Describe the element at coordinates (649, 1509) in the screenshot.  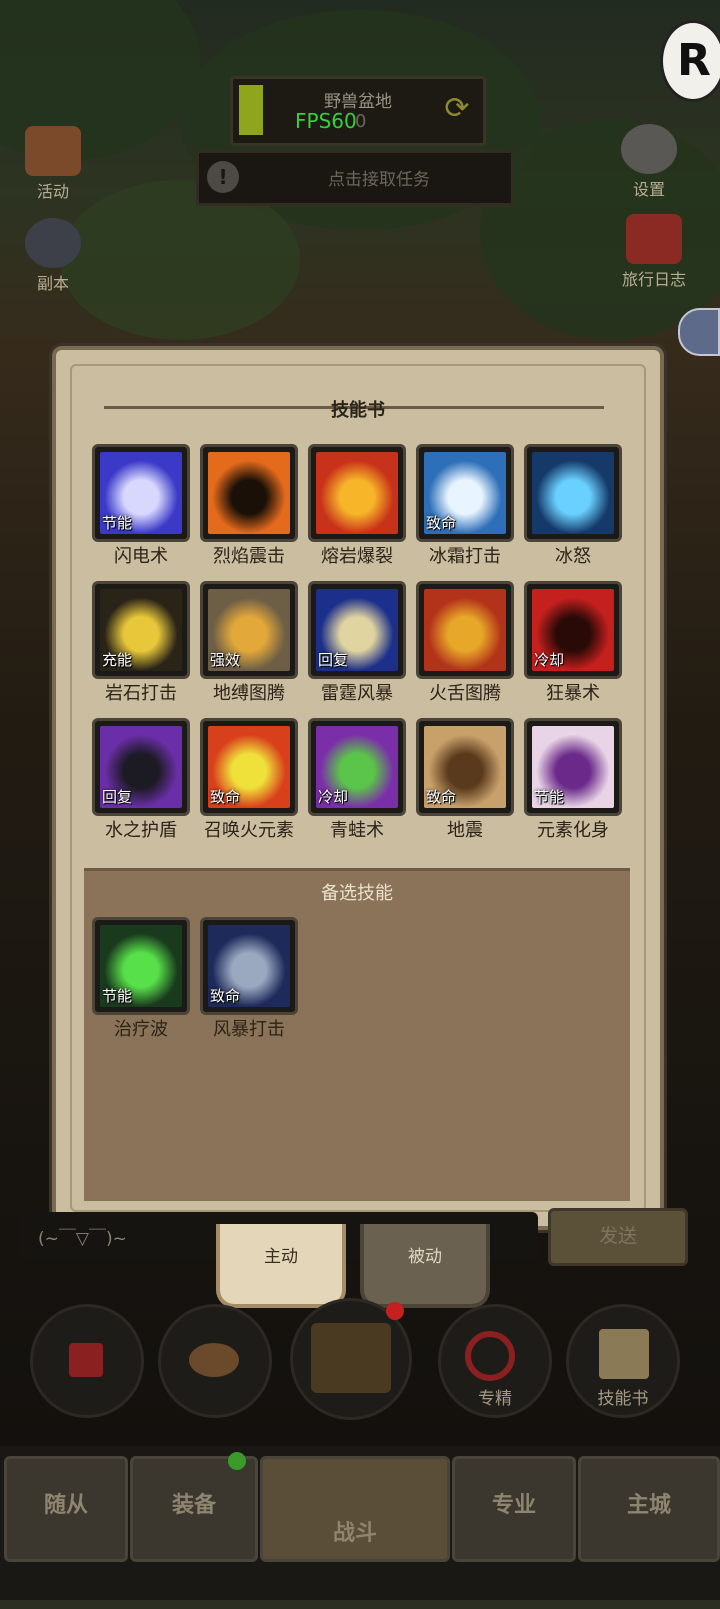
I see `nav-main-city: 主城` at that location.